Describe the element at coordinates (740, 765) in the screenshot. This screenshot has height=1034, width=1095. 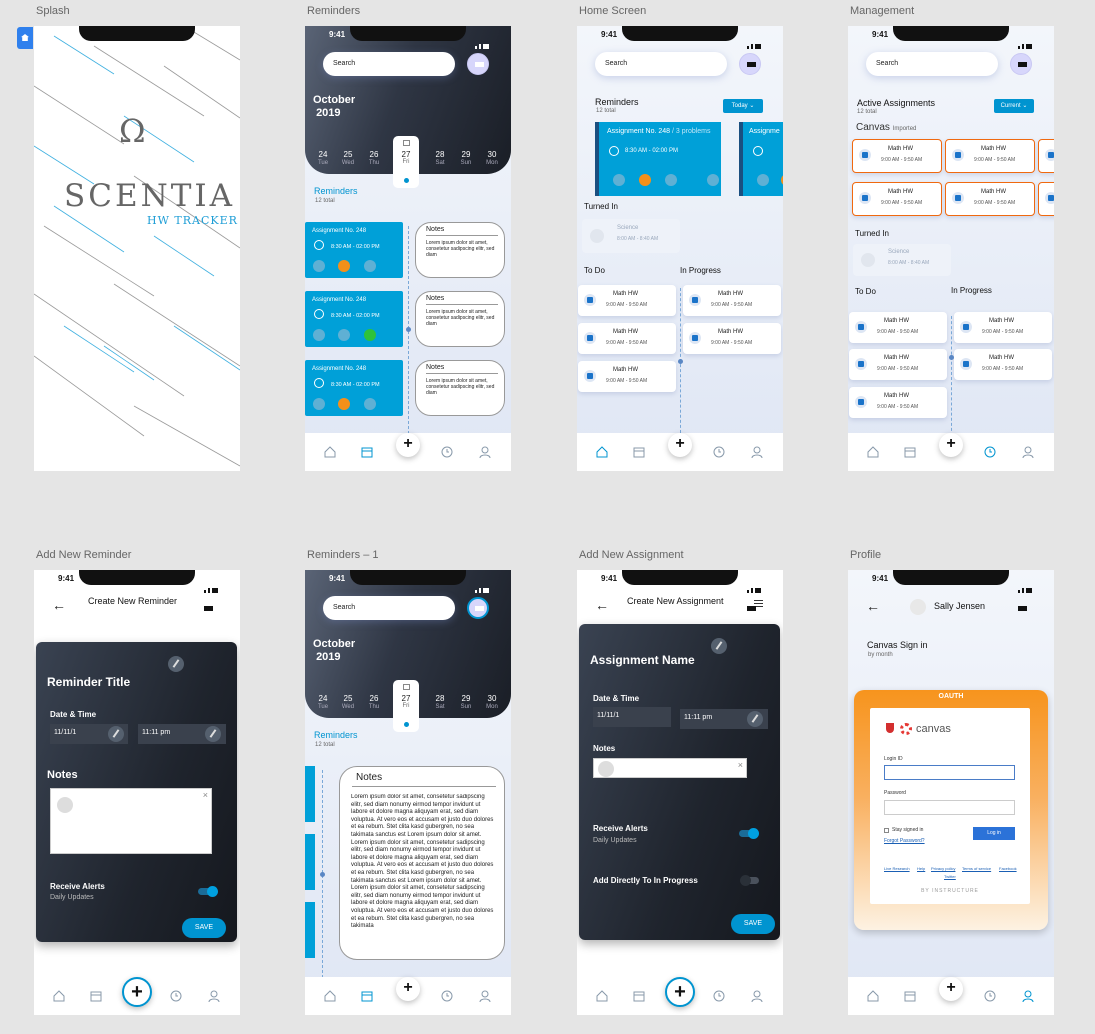
I see `close-icon: ×` at that location.